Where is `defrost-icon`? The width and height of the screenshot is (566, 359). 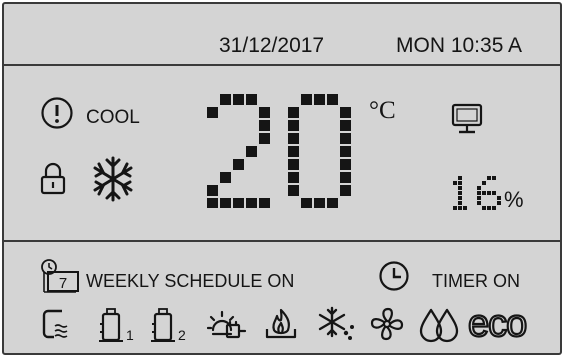 defrost-icon is located at coordinates (336, 324).